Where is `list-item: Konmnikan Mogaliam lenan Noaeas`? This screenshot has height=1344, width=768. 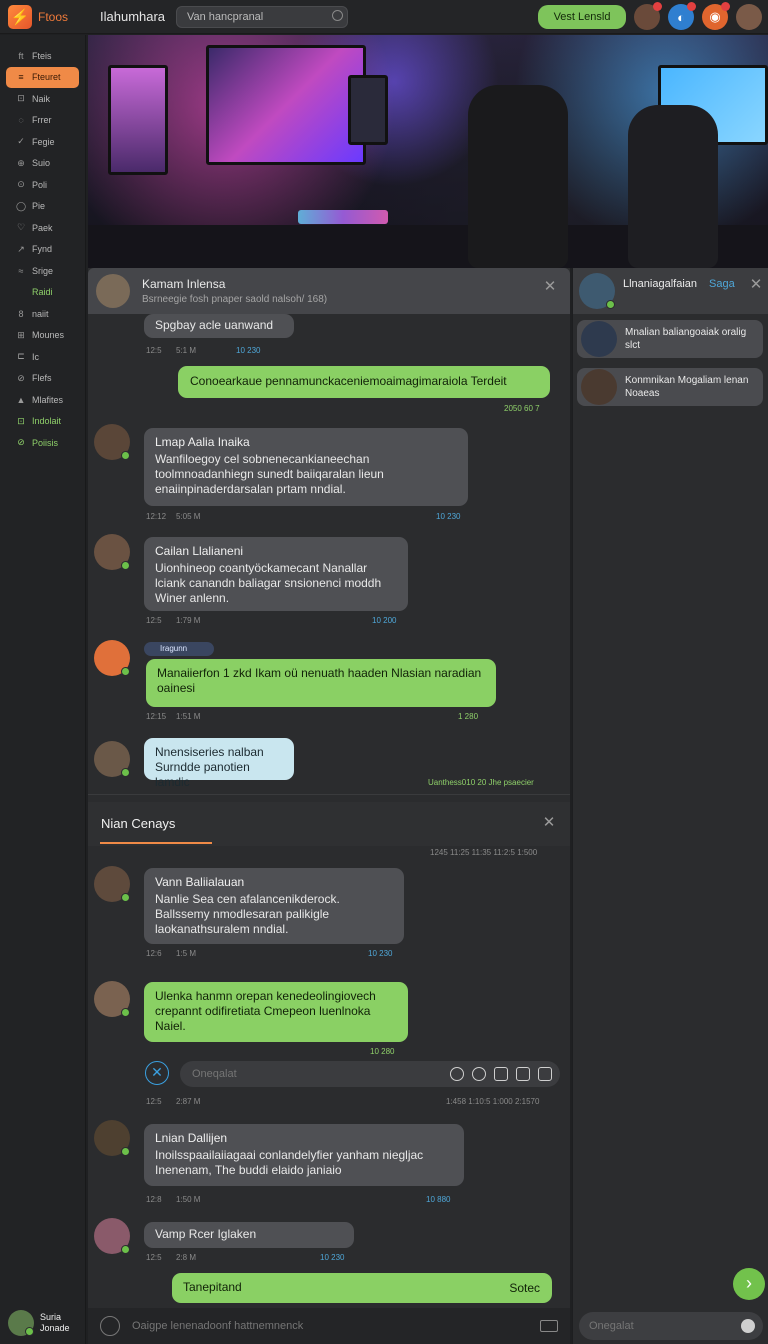 list-item: Konmnikan Mogaliam lenan Noaeas is located at coordinates (670, 387).